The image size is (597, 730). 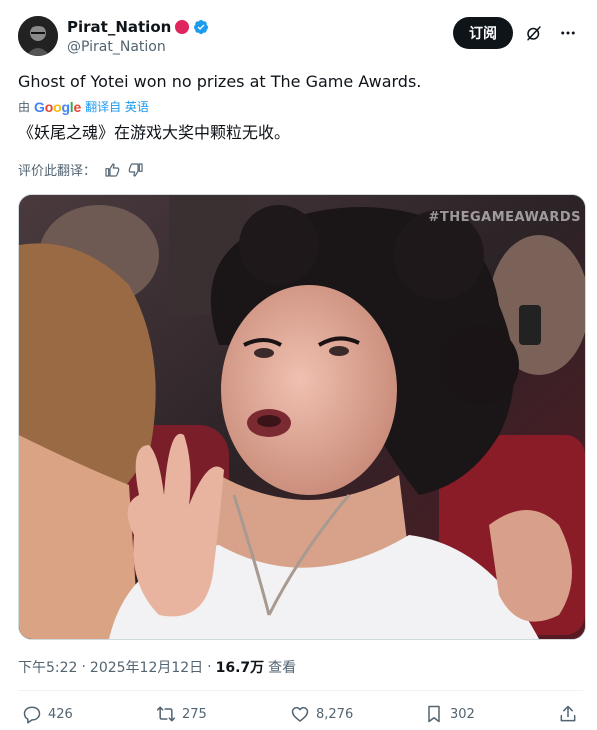 What do you see at coordinates (60, 714) in the screenshot?
I see `reply-count: 426` at bounding box center [60, 714].